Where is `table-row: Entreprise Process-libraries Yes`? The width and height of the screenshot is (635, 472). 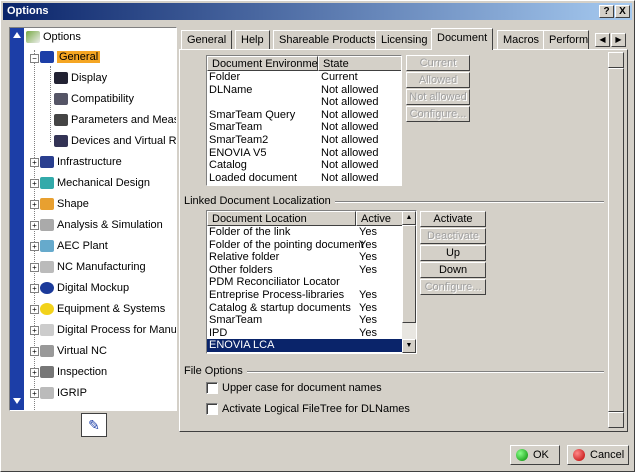
table-row: Entreprise Process-libraries Yes is located at coordinates (305, 295).